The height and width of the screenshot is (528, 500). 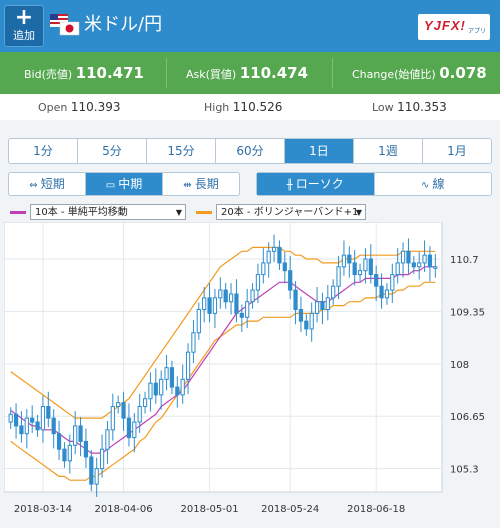 I want to click on y-tick-label: 105.3, so click(x=464, y=470).